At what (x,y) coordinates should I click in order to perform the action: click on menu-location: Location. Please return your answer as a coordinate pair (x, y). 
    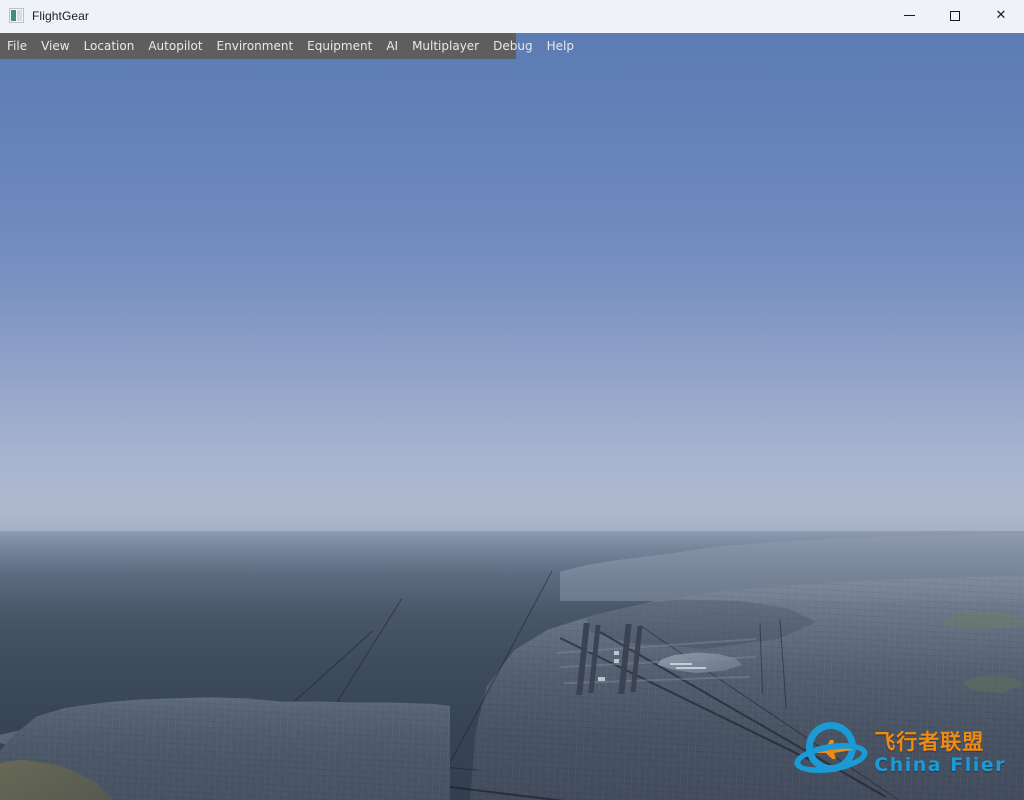
    Looking at the image, I should click on (109, 46).